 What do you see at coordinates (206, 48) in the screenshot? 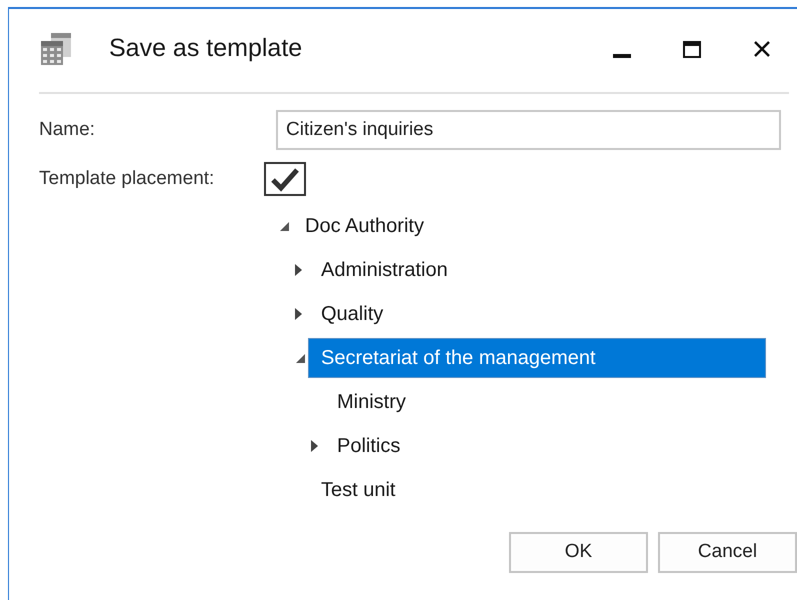
I see `window-title: Save as template` at bounding box center [206, 48].